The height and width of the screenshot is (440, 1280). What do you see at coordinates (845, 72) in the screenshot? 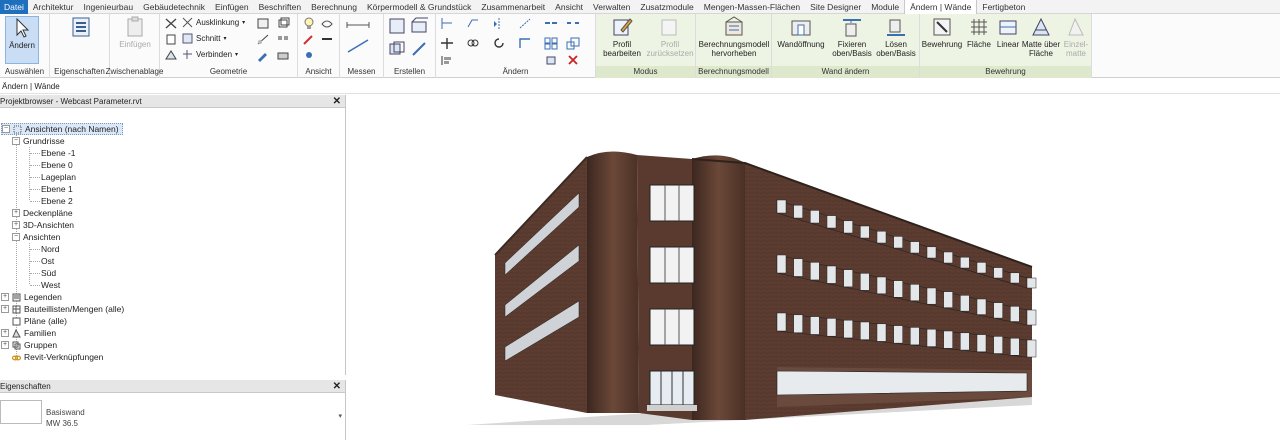
I see `modify-wall-group-label: Wand ändern` at bounding box center [845, 72].